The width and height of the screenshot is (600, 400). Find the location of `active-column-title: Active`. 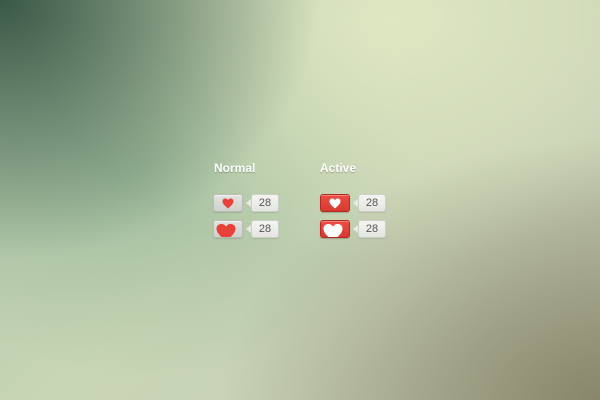

active-column-title: Active is located at coordinates (338, 168).